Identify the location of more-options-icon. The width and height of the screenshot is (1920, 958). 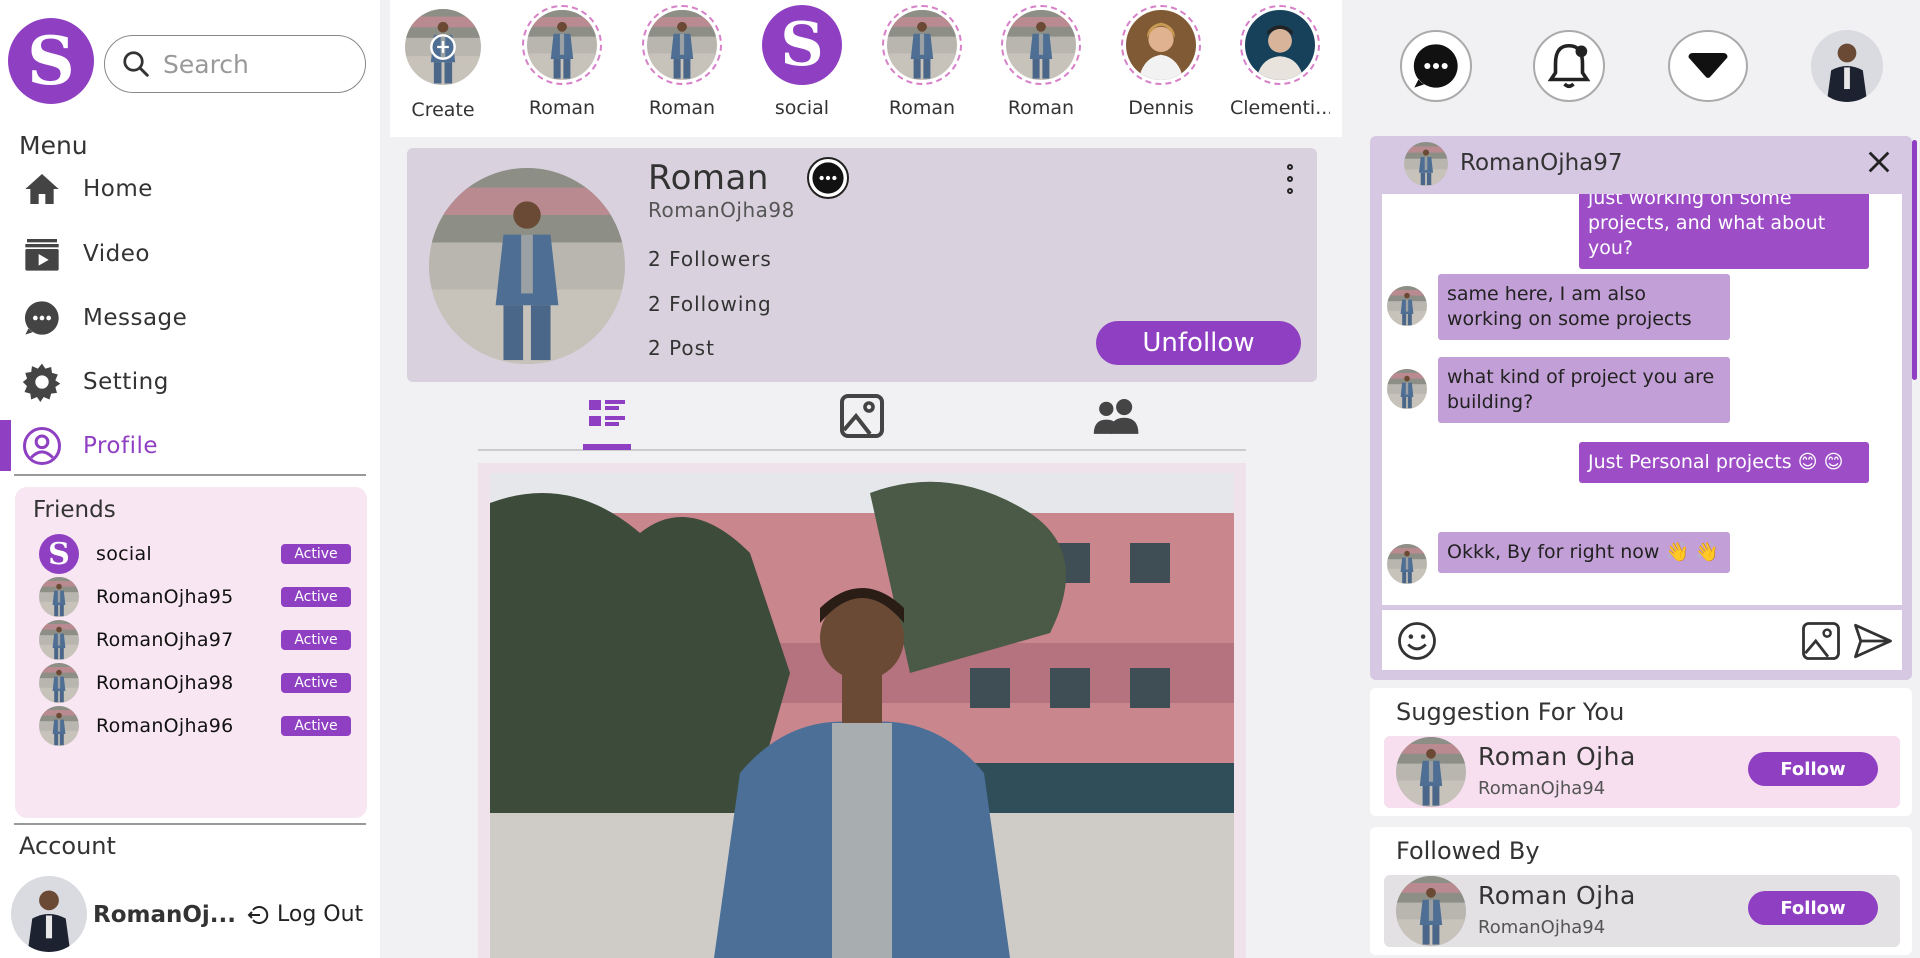
(1290, 179).